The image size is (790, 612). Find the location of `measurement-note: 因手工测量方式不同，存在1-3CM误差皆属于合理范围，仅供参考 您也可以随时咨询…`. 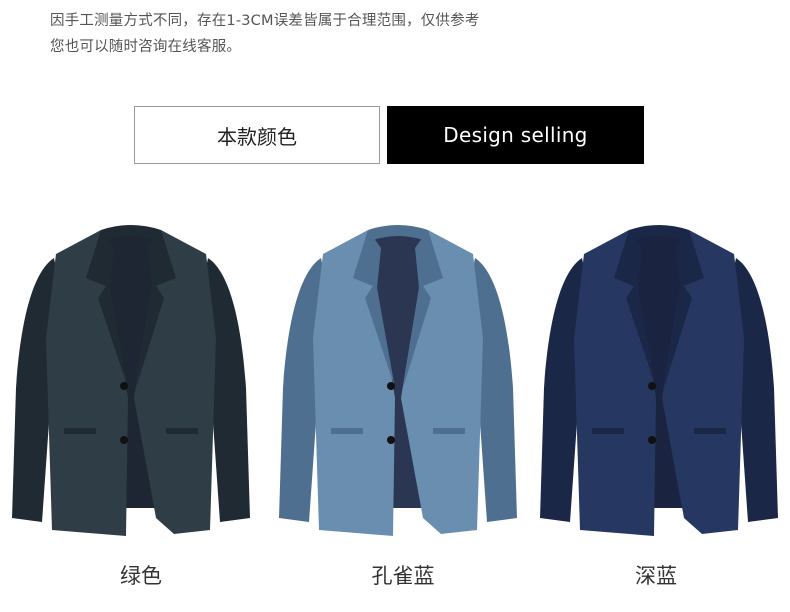

measurement-note: 因手工测量方式不同，存在1-3CM误差皆属于合理范围，仅供参考 您也可以随时咨询… is located at coordinates (265, 34).